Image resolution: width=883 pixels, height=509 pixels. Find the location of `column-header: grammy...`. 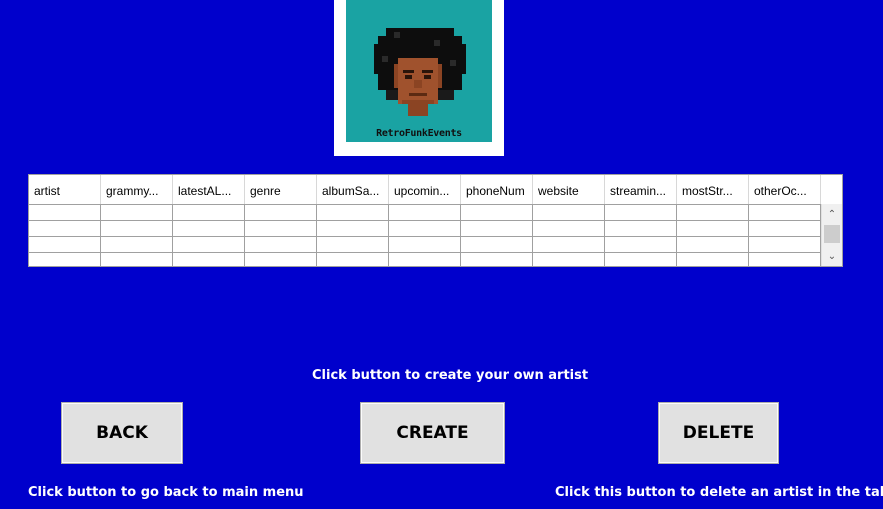

column-header: grammy... is located at coordinates (137, 189).